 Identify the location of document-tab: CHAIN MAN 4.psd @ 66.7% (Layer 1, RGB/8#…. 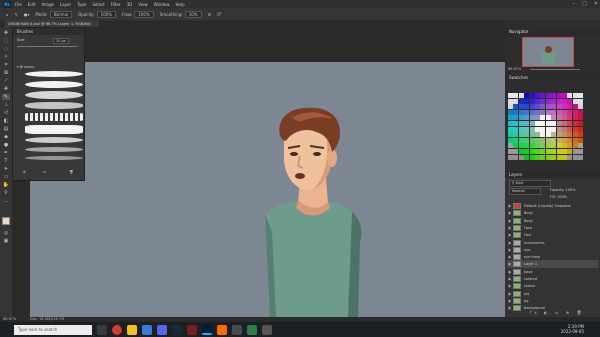
(52, 23).